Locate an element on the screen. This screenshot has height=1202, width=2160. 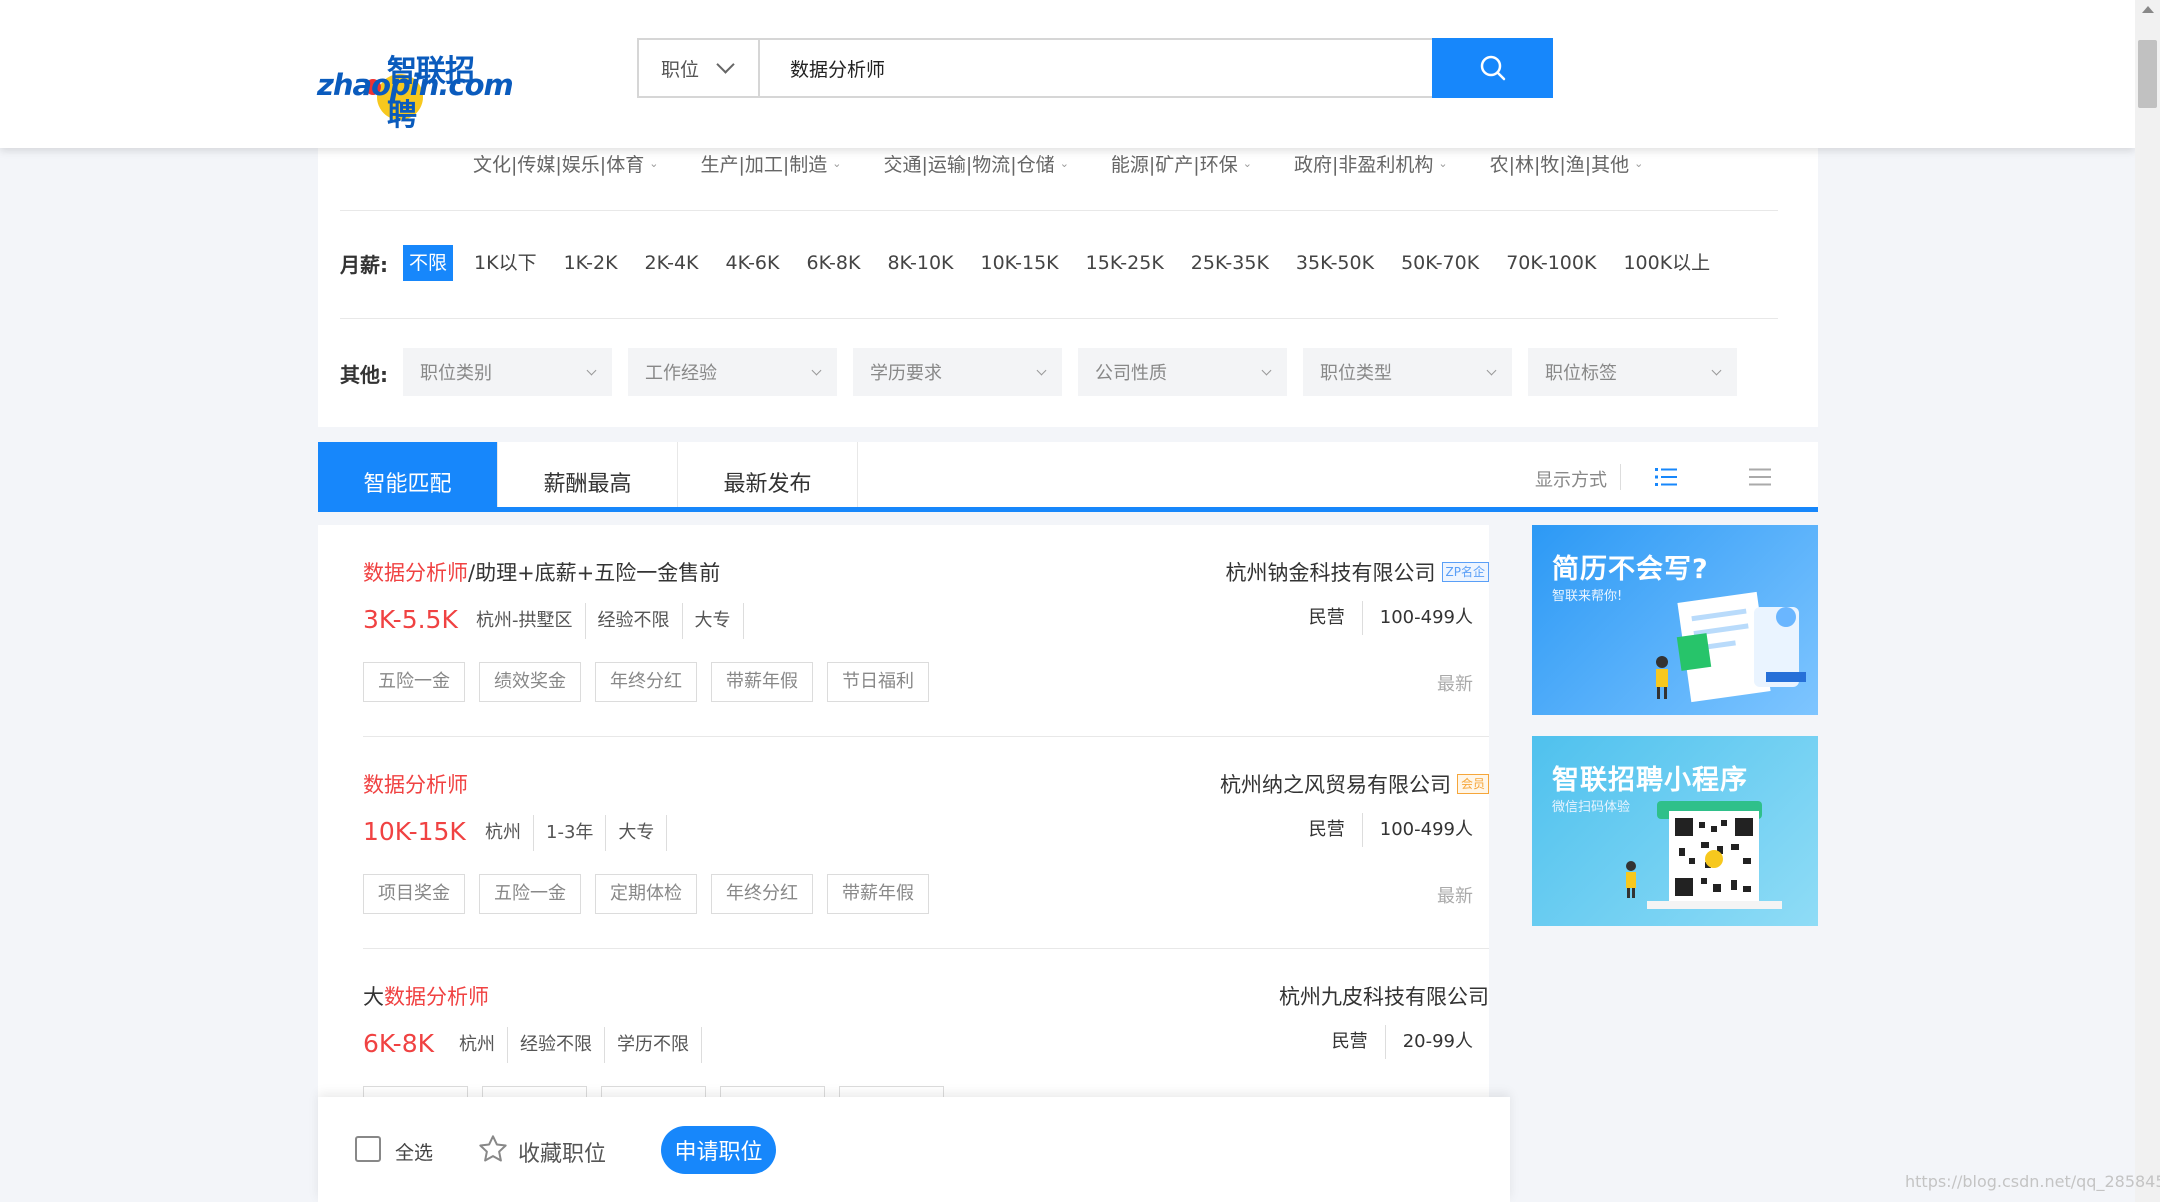
filter-dropdown-company-type: 公司性质 is located at coordinates (1182, 372).